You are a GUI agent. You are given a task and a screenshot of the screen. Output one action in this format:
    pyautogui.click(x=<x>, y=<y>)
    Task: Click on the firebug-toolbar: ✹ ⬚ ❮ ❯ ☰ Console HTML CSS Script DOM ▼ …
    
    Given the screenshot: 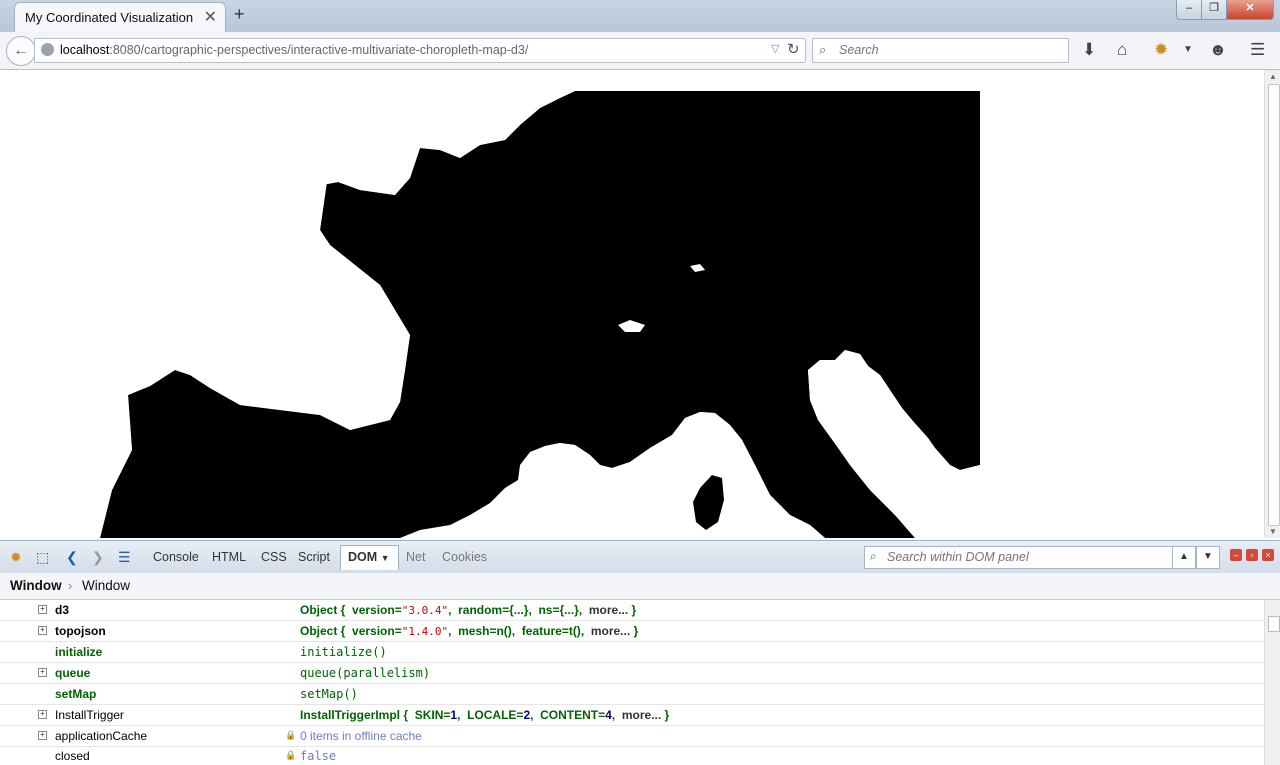 What is the action you would take?
    pyautogui.click(x=640, y=557)
    